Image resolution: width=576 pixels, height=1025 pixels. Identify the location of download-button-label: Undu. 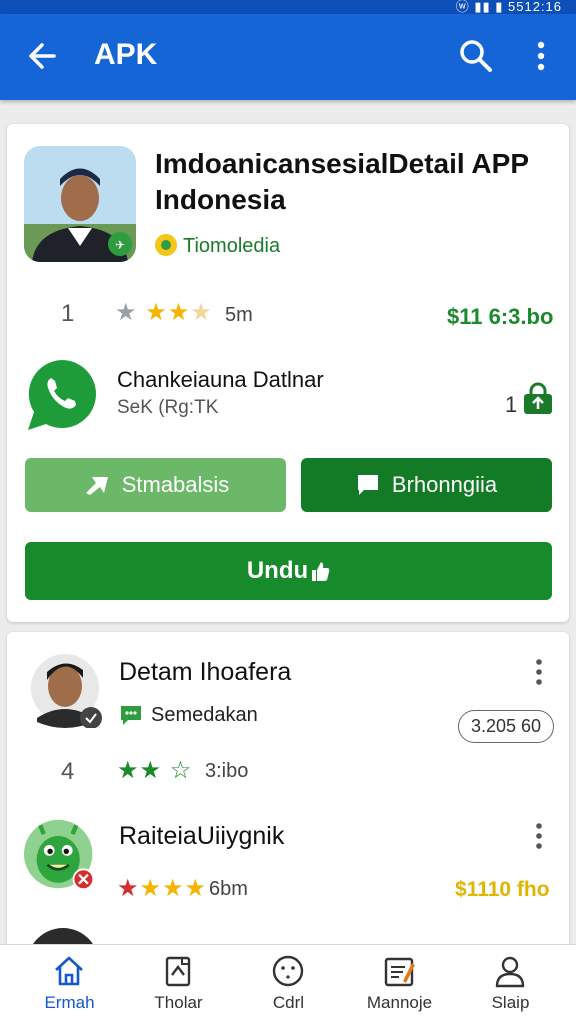
(277, 570).